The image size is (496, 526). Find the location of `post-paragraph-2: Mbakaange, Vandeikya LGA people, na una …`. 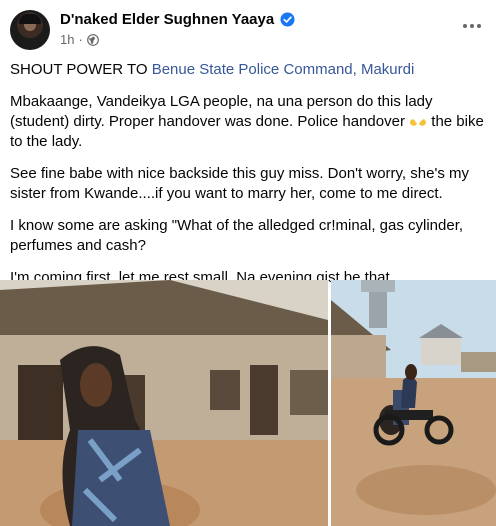

post-paragraph-2: Mbakaange, Vandeikya LGA people, na una … is located at coordinates (248, 122).